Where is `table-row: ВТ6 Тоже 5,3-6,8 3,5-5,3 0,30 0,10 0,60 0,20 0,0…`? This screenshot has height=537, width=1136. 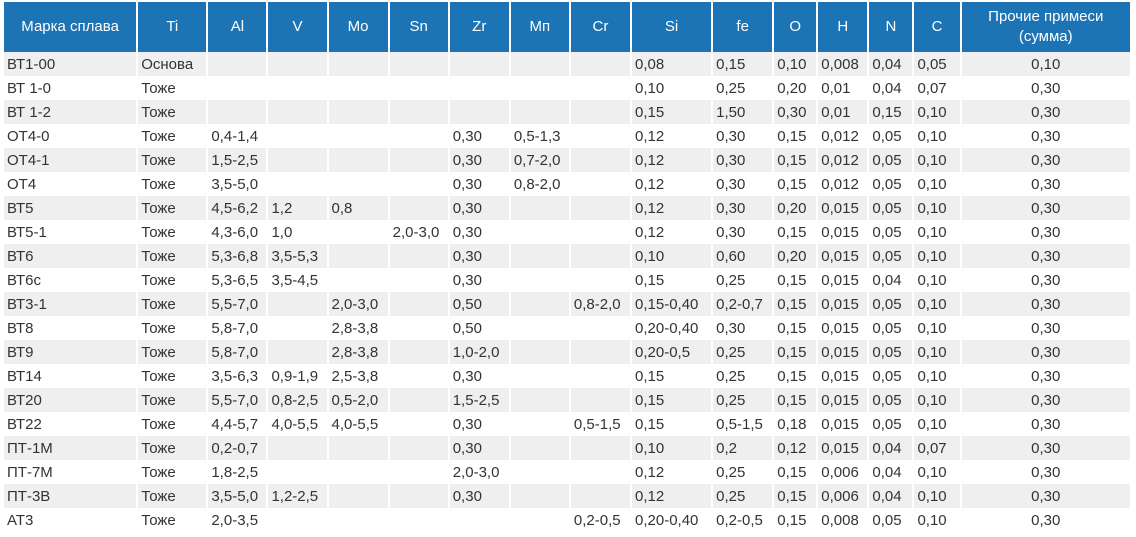
table-row: ВТ6 Тоже 5,3-6,8 3,5-5,3 0,30 0,10 0,60 0,20 0,0… is located at coordinates (567, 256).